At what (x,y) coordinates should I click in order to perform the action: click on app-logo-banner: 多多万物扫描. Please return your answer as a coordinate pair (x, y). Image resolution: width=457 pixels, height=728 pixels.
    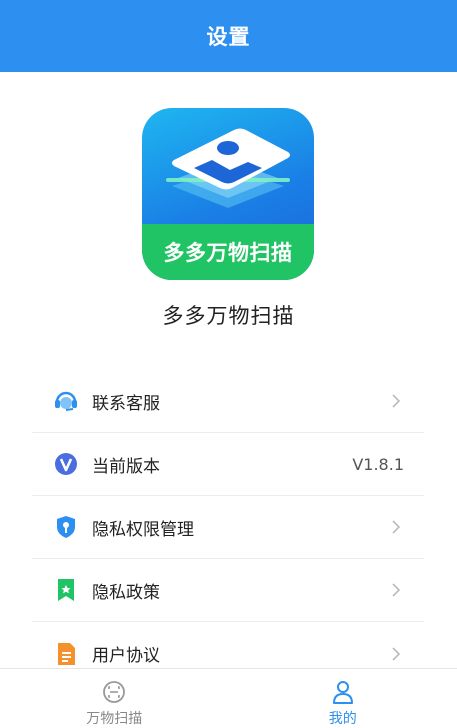
    Looking at the image, I should click on (228, 252).